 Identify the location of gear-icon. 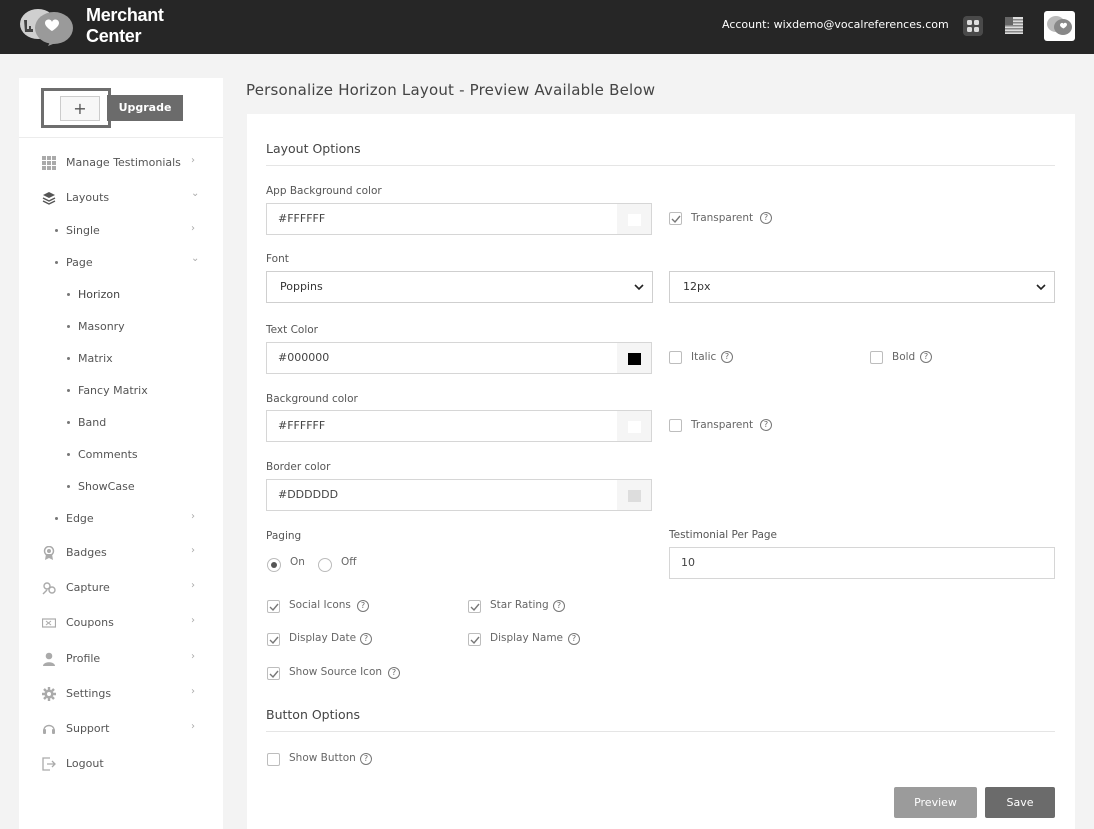
(49, 694).